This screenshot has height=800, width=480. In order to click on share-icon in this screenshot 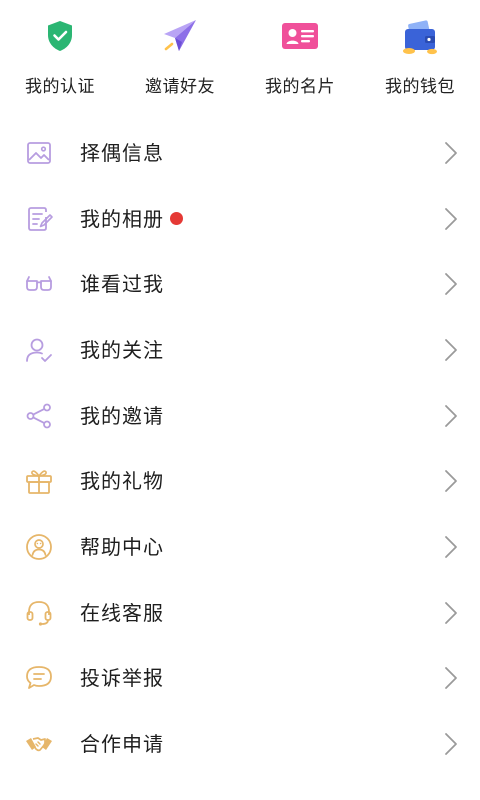, I will do `click(39, 416)`.